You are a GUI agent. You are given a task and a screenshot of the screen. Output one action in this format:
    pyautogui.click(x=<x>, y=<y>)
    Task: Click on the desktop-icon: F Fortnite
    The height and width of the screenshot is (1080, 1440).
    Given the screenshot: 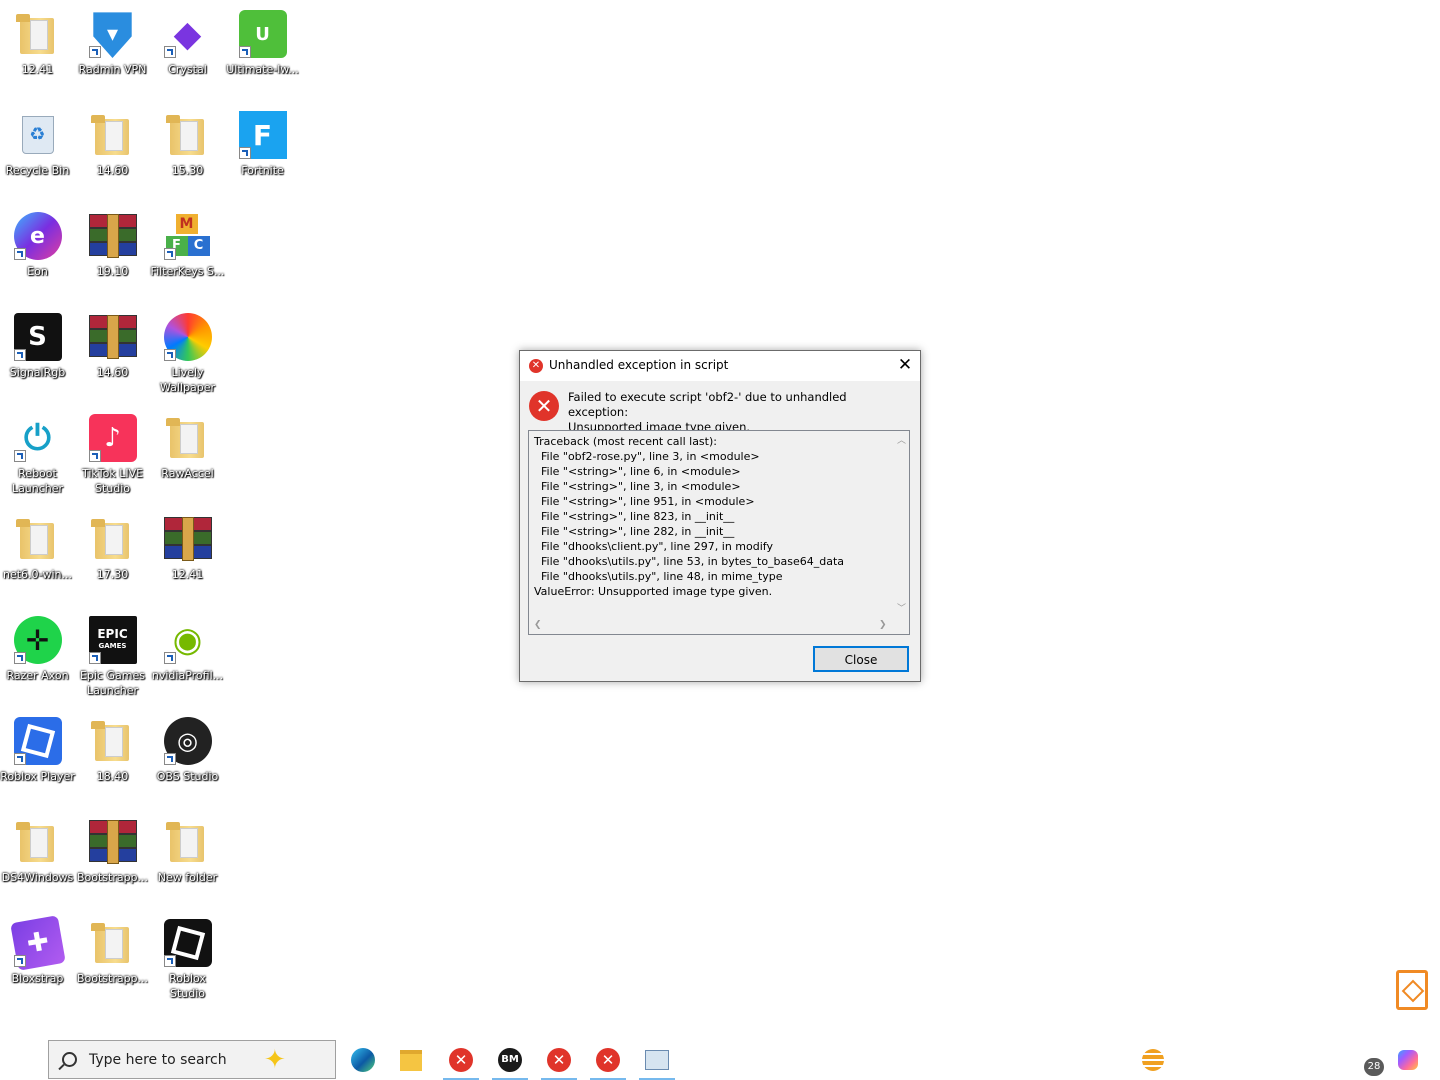 What is the action you would take?
    pyautogui.click(x=262, y=151)
    